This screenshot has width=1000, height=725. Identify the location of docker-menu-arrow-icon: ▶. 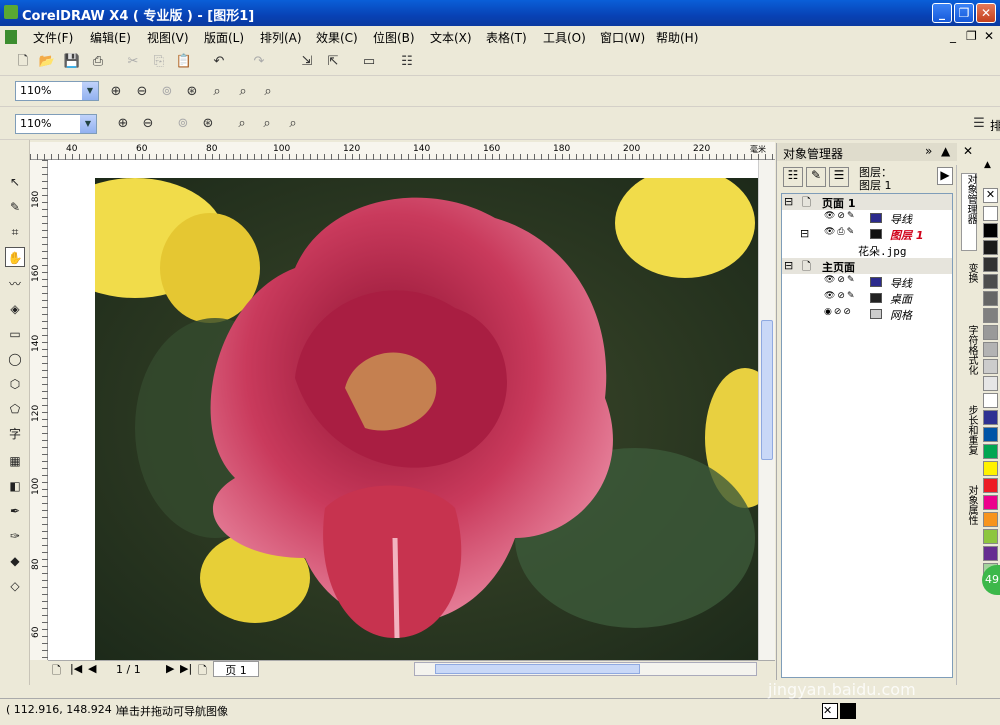
(945, 176).